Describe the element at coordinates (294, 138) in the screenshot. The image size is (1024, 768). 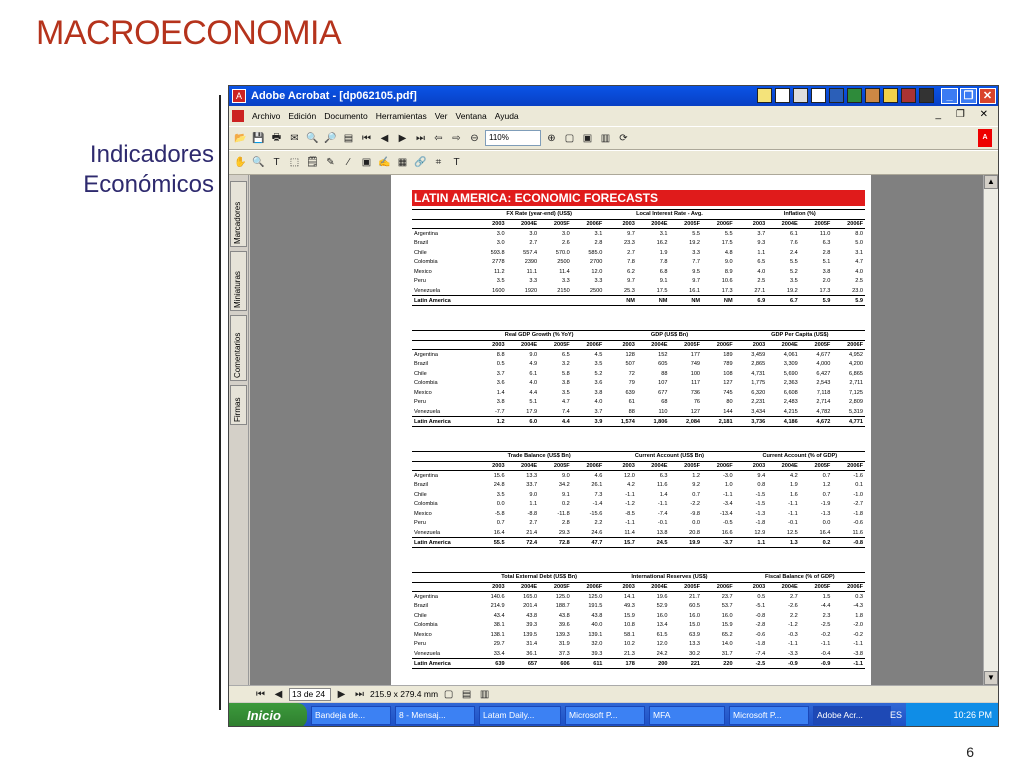
I see `email-icon: ✉` at that location.